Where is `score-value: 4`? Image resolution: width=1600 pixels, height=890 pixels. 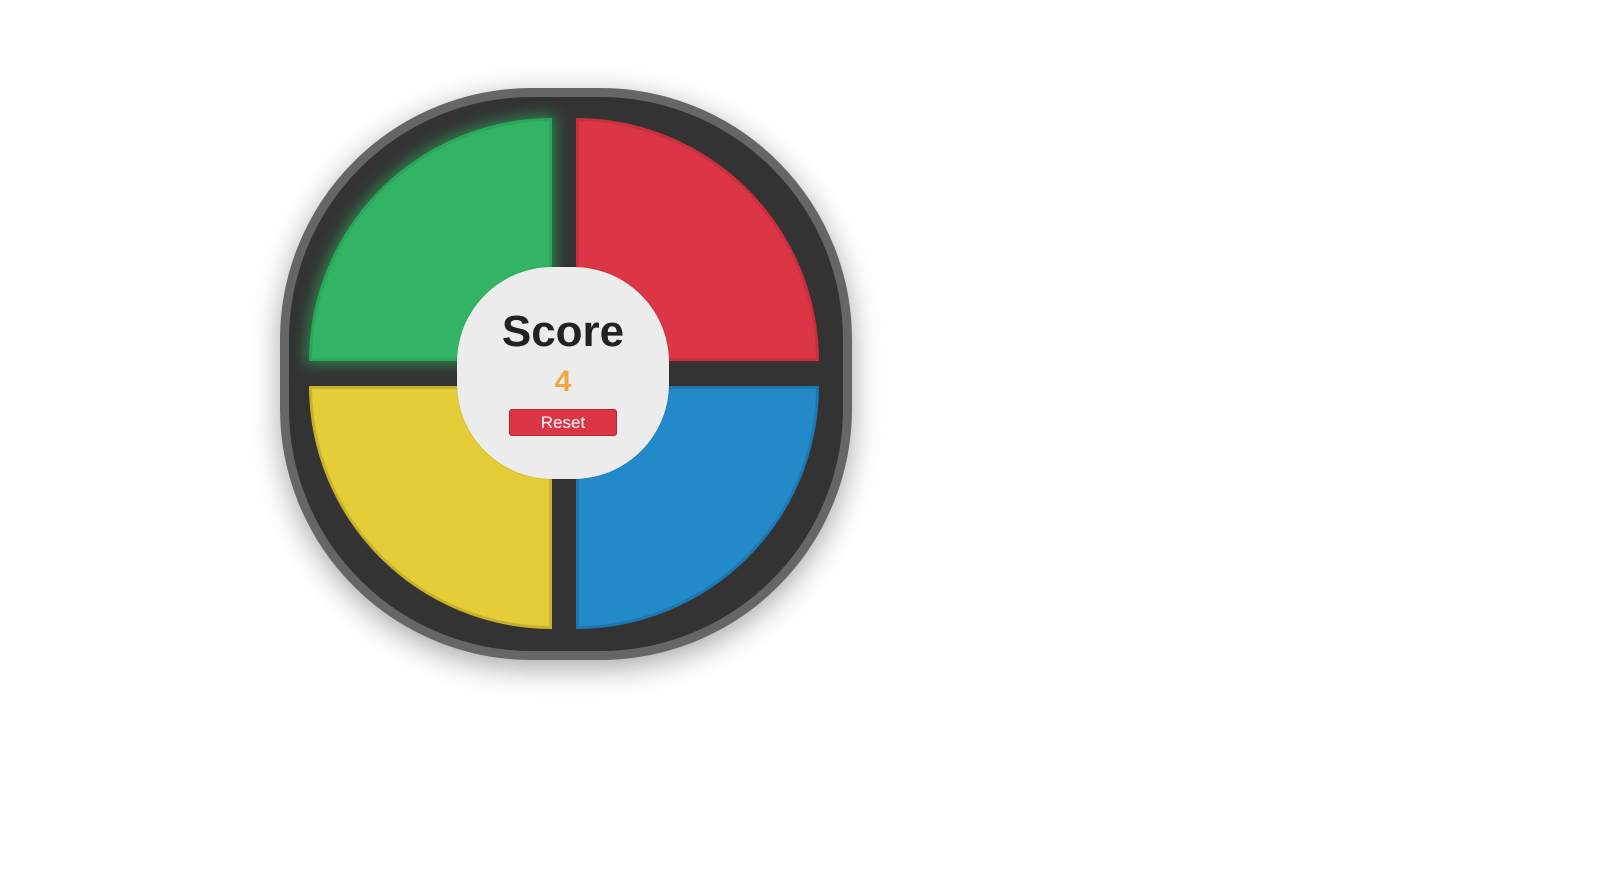
score-value: 4 is located at coordinates (563, 381).